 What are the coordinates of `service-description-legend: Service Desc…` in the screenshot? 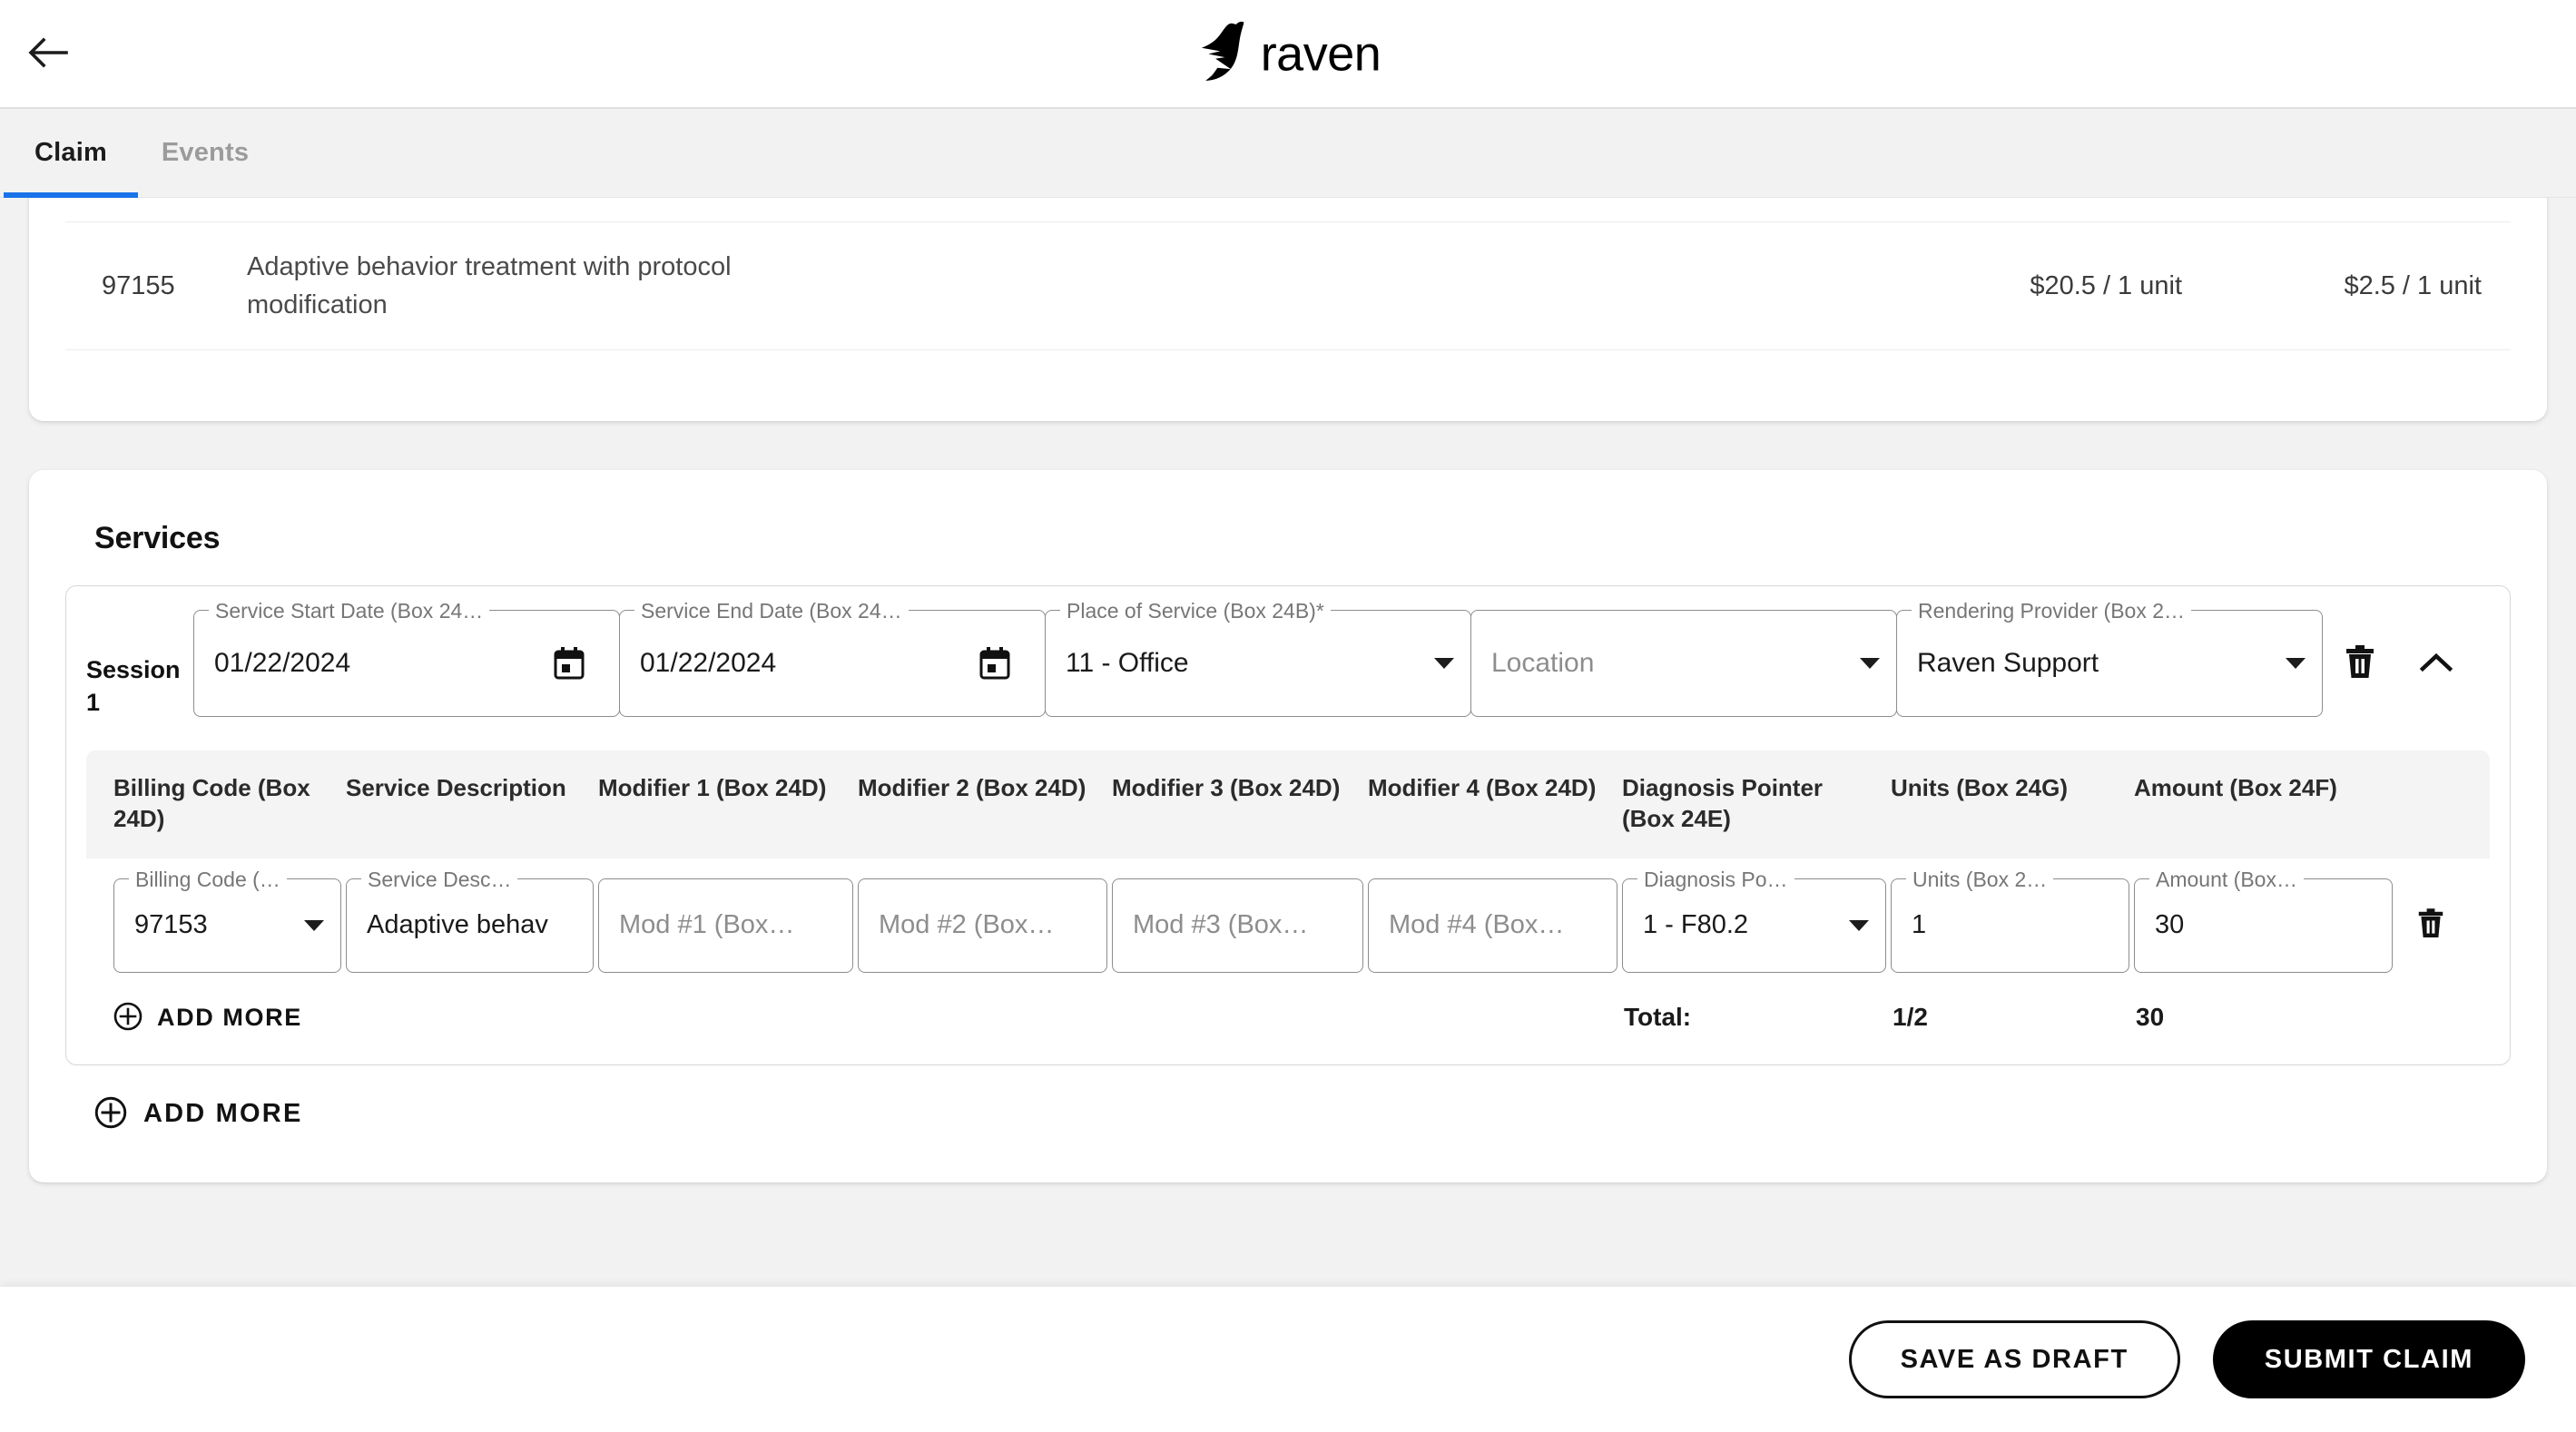 It's located at (439, 879).